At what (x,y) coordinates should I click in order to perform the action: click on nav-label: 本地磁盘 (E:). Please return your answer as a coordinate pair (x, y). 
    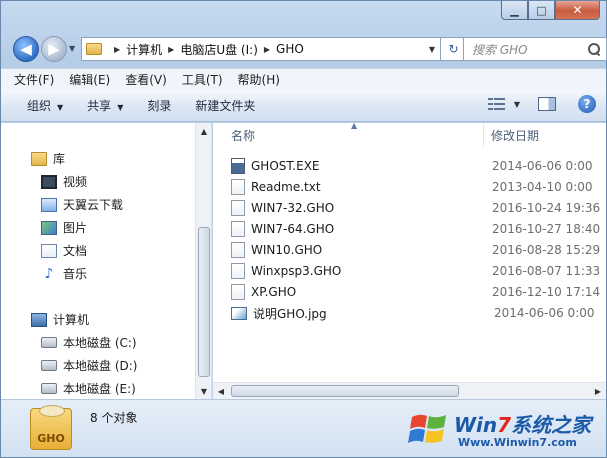
    Looking at the image, I should click on (99, 389).